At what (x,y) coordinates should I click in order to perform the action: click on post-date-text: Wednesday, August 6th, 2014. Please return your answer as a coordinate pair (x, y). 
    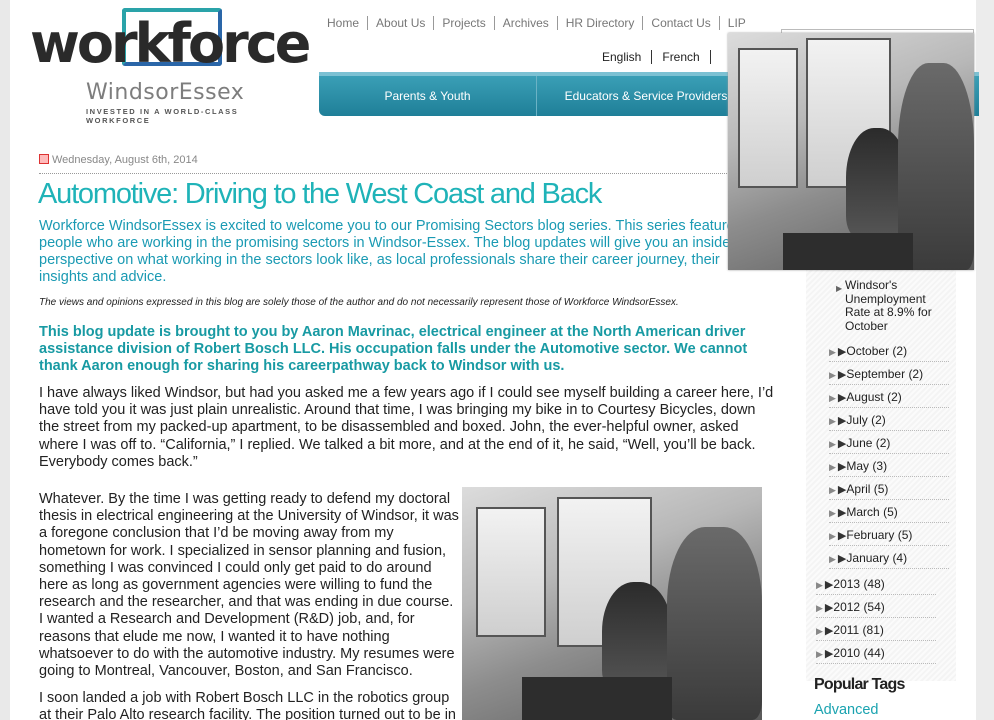
    Looking at the image, I should click on (125, 160).